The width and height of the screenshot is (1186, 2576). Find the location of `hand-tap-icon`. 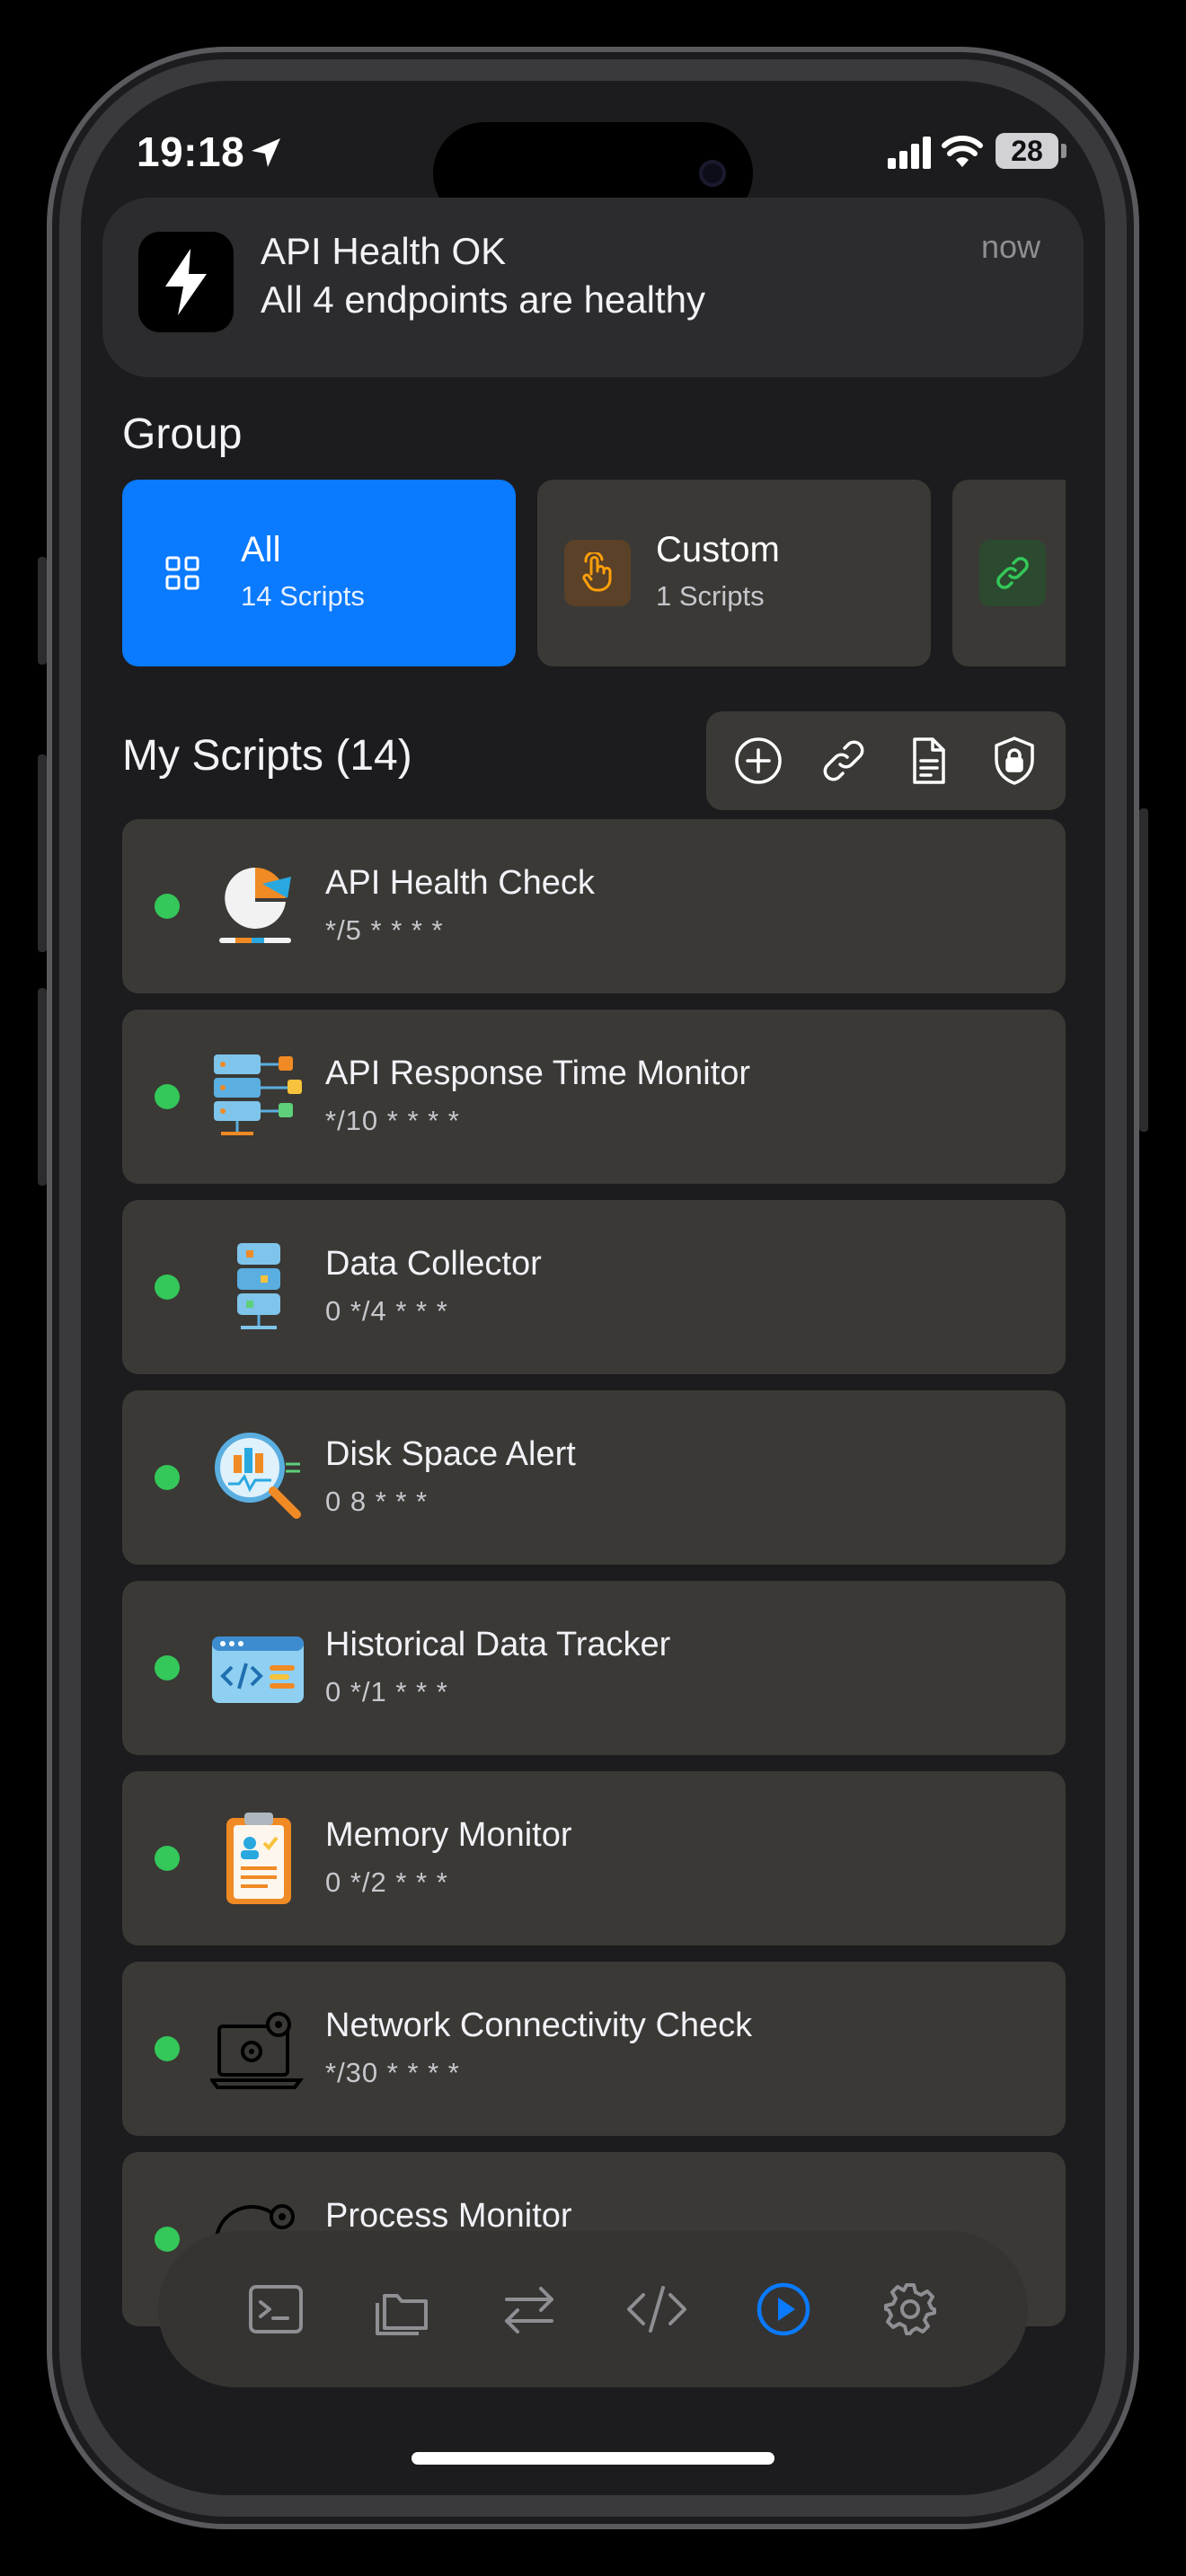

hand-tap-icon is located at coordinates (597, 573).